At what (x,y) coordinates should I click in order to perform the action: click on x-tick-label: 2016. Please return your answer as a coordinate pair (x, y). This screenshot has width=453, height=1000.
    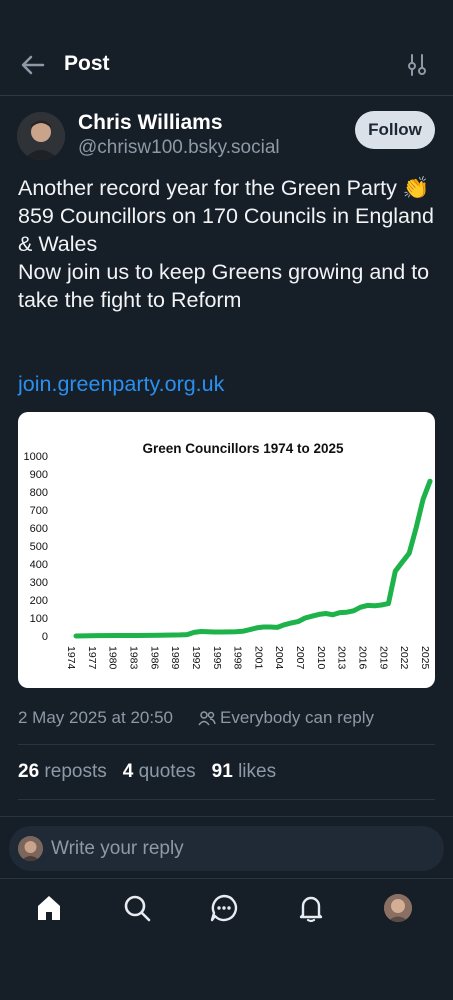
    Looking at the image, I should click on (363, 658).